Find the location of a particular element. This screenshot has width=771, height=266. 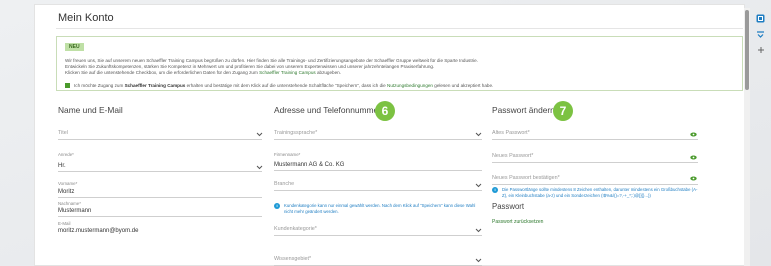

address-phone-heading: Adresse und Telefonnummer is located at coordinates (327, 110).